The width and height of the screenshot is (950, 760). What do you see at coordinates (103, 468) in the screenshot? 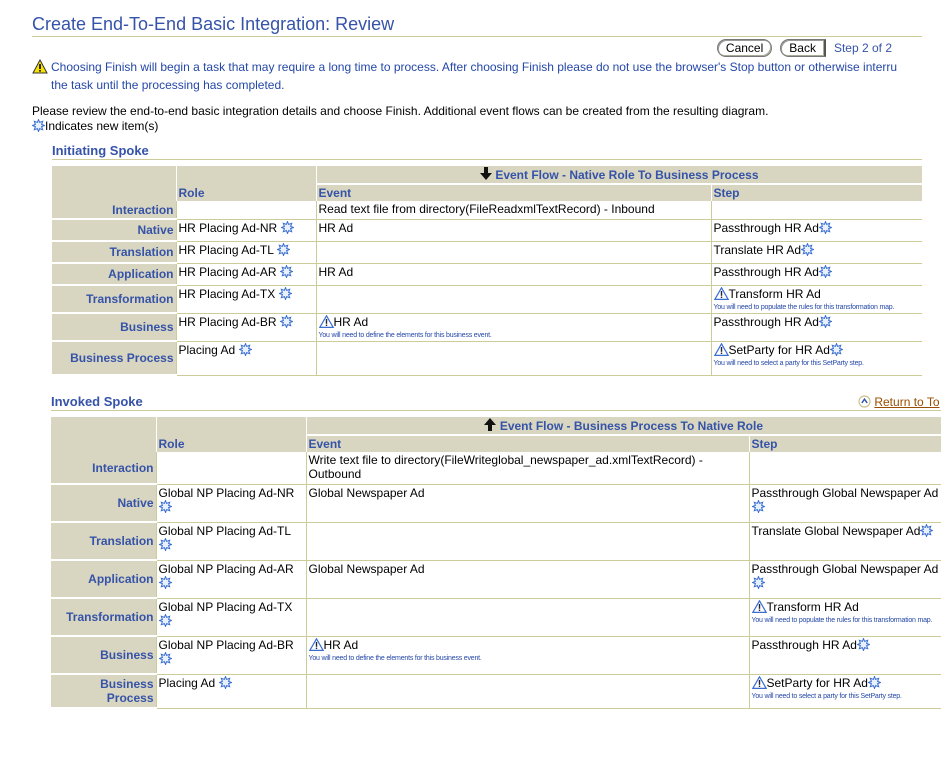
I see `row-label: Interaction` at bounding box center [103, 468].